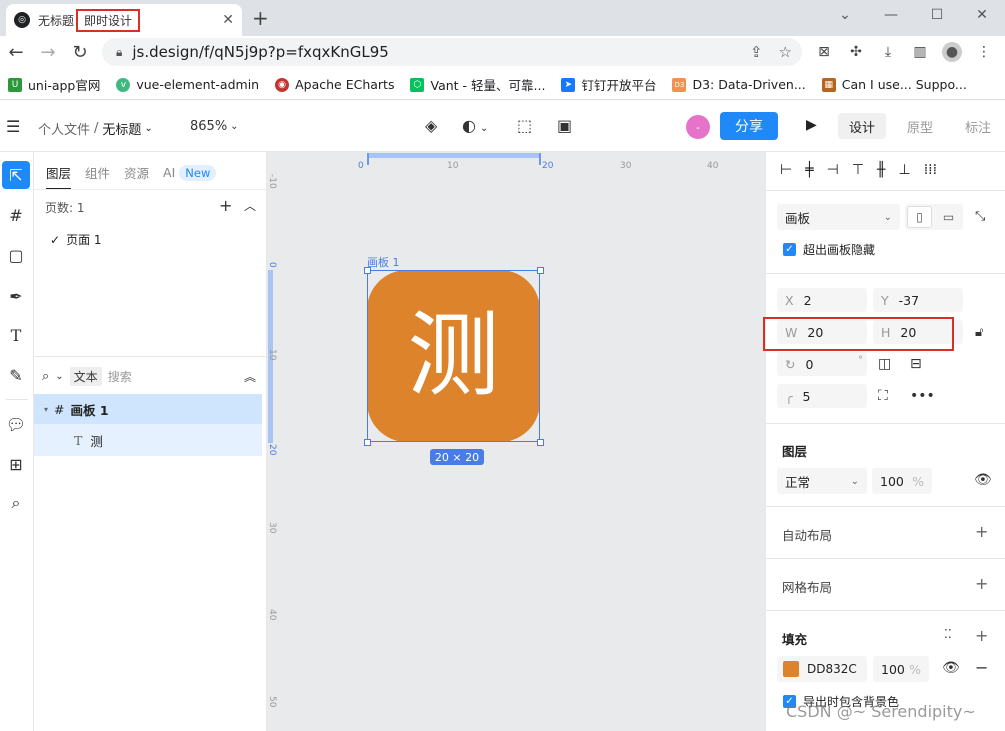 Image resolution: width=1005 pixels, height=731 pixels. What do you see at coordinates (981, 667) in the screenshot?
I see `remove-fill-icon: −` at bounding box center [981, 667].